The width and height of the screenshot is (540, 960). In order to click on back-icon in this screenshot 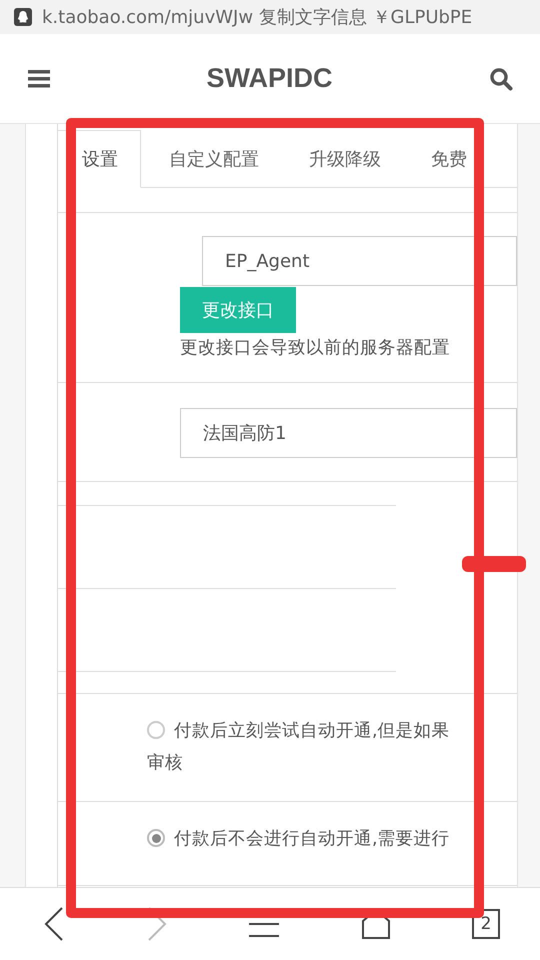, I will do `click(54, 924)`.